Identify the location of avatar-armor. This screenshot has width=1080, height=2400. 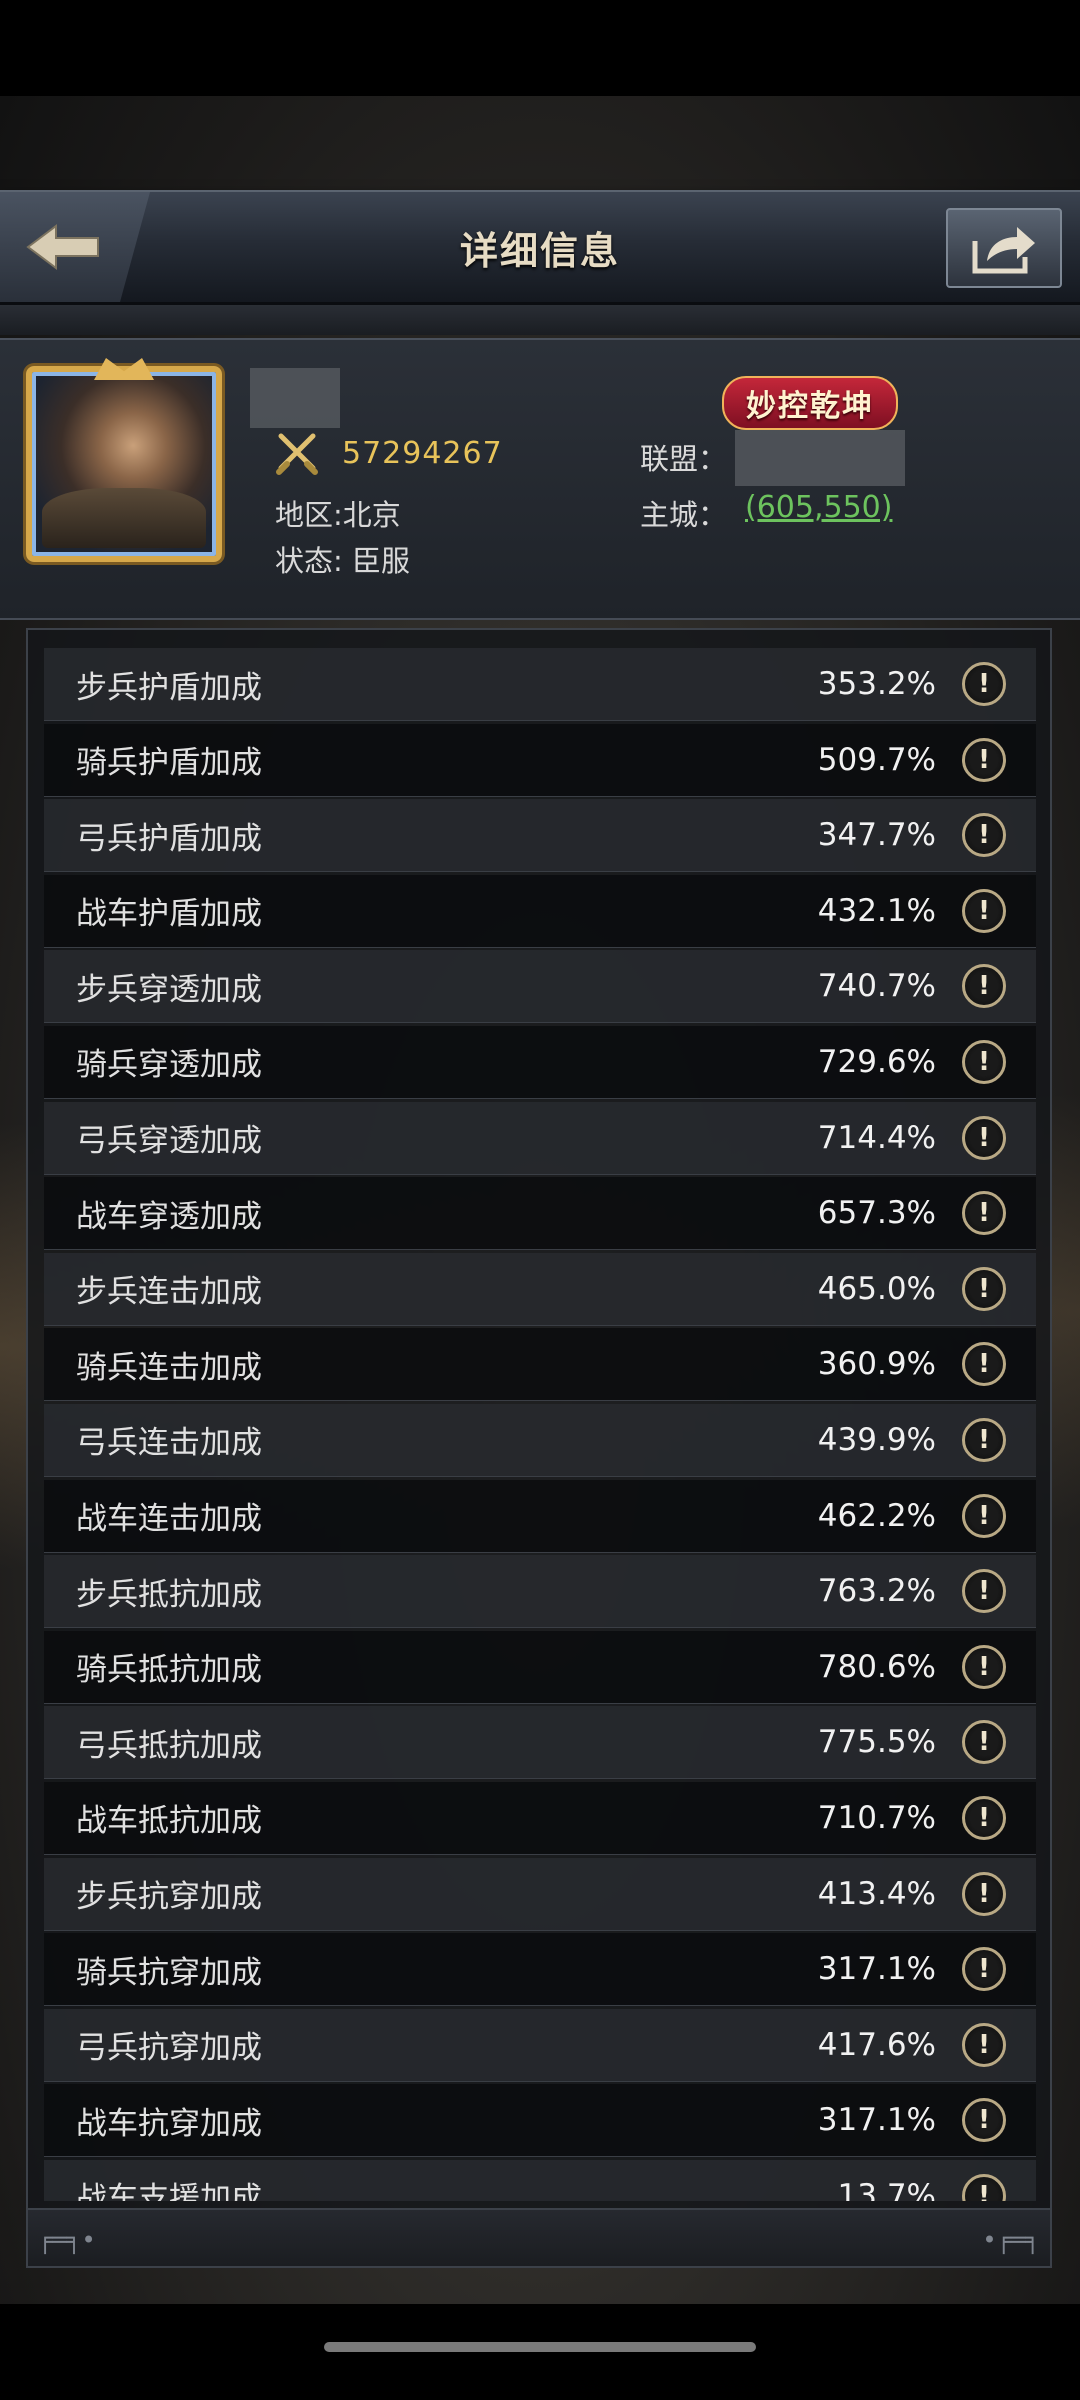
(124, 518).